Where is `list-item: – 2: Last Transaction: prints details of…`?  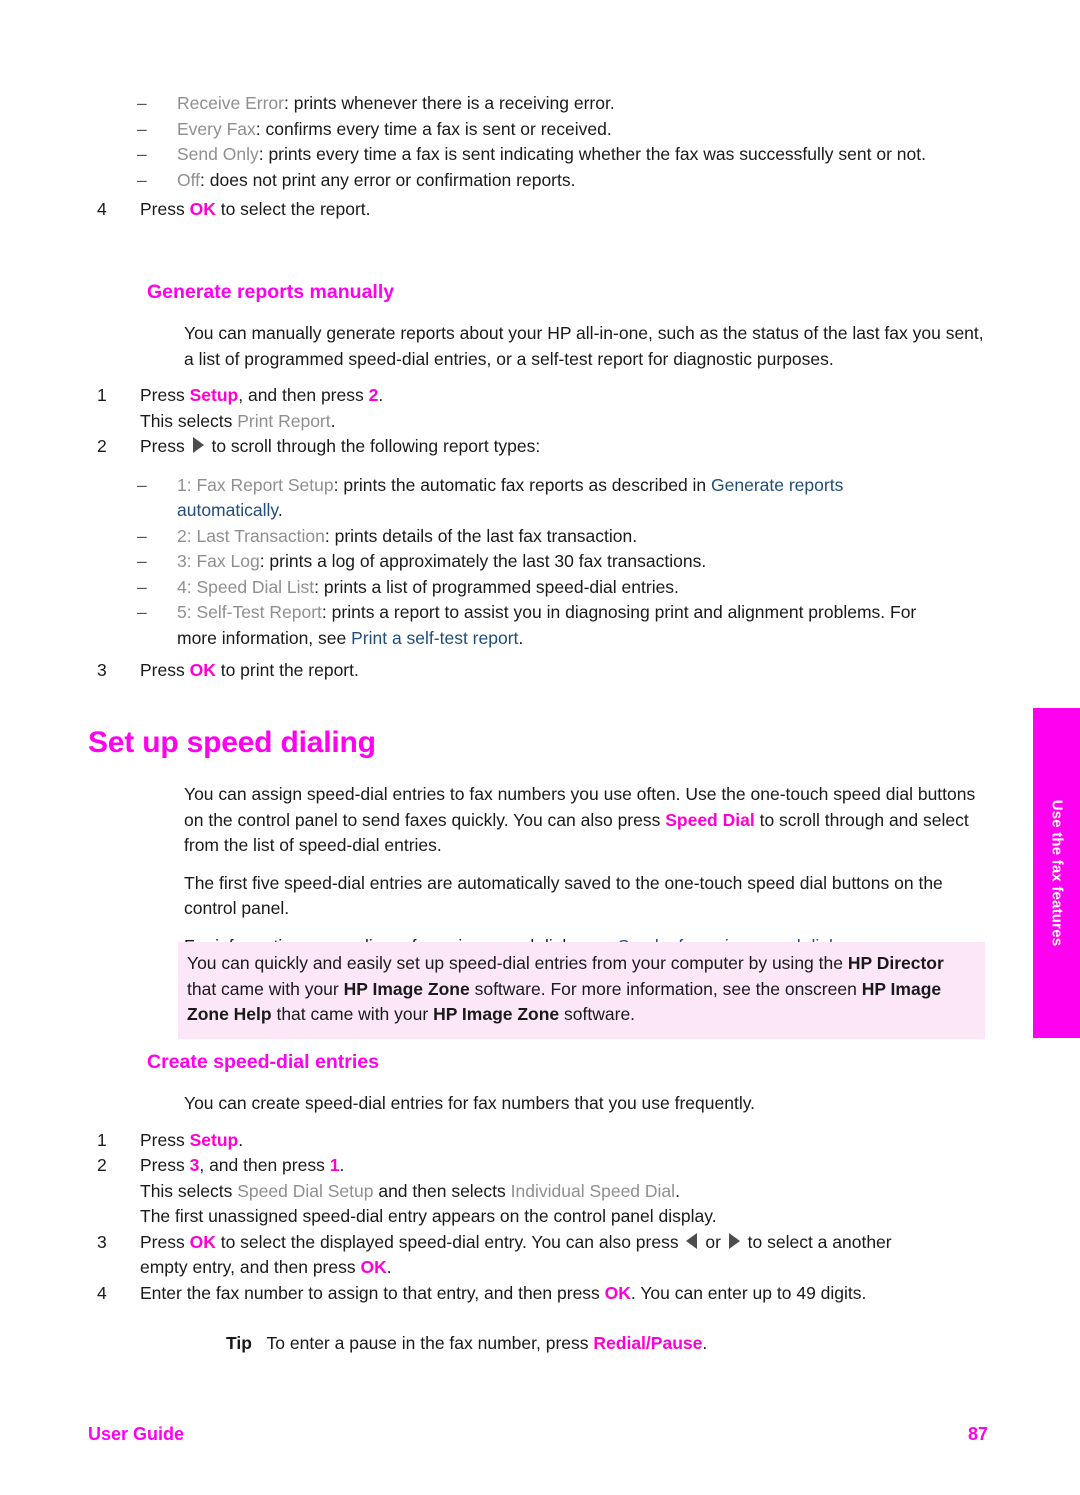
list-item: – 2: Last Transaction: prints details of… is located at coordinates (532, 537).